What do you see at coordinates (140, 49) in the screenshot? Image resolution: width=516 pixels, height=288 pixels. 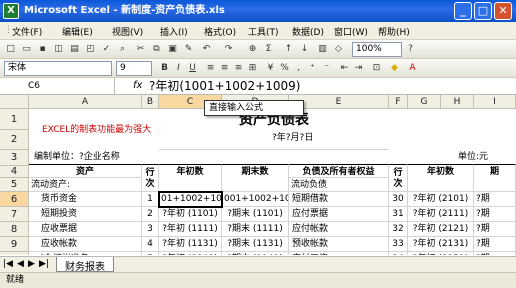 I see `cut-icon: ✂` at bounding box center [140, 49].